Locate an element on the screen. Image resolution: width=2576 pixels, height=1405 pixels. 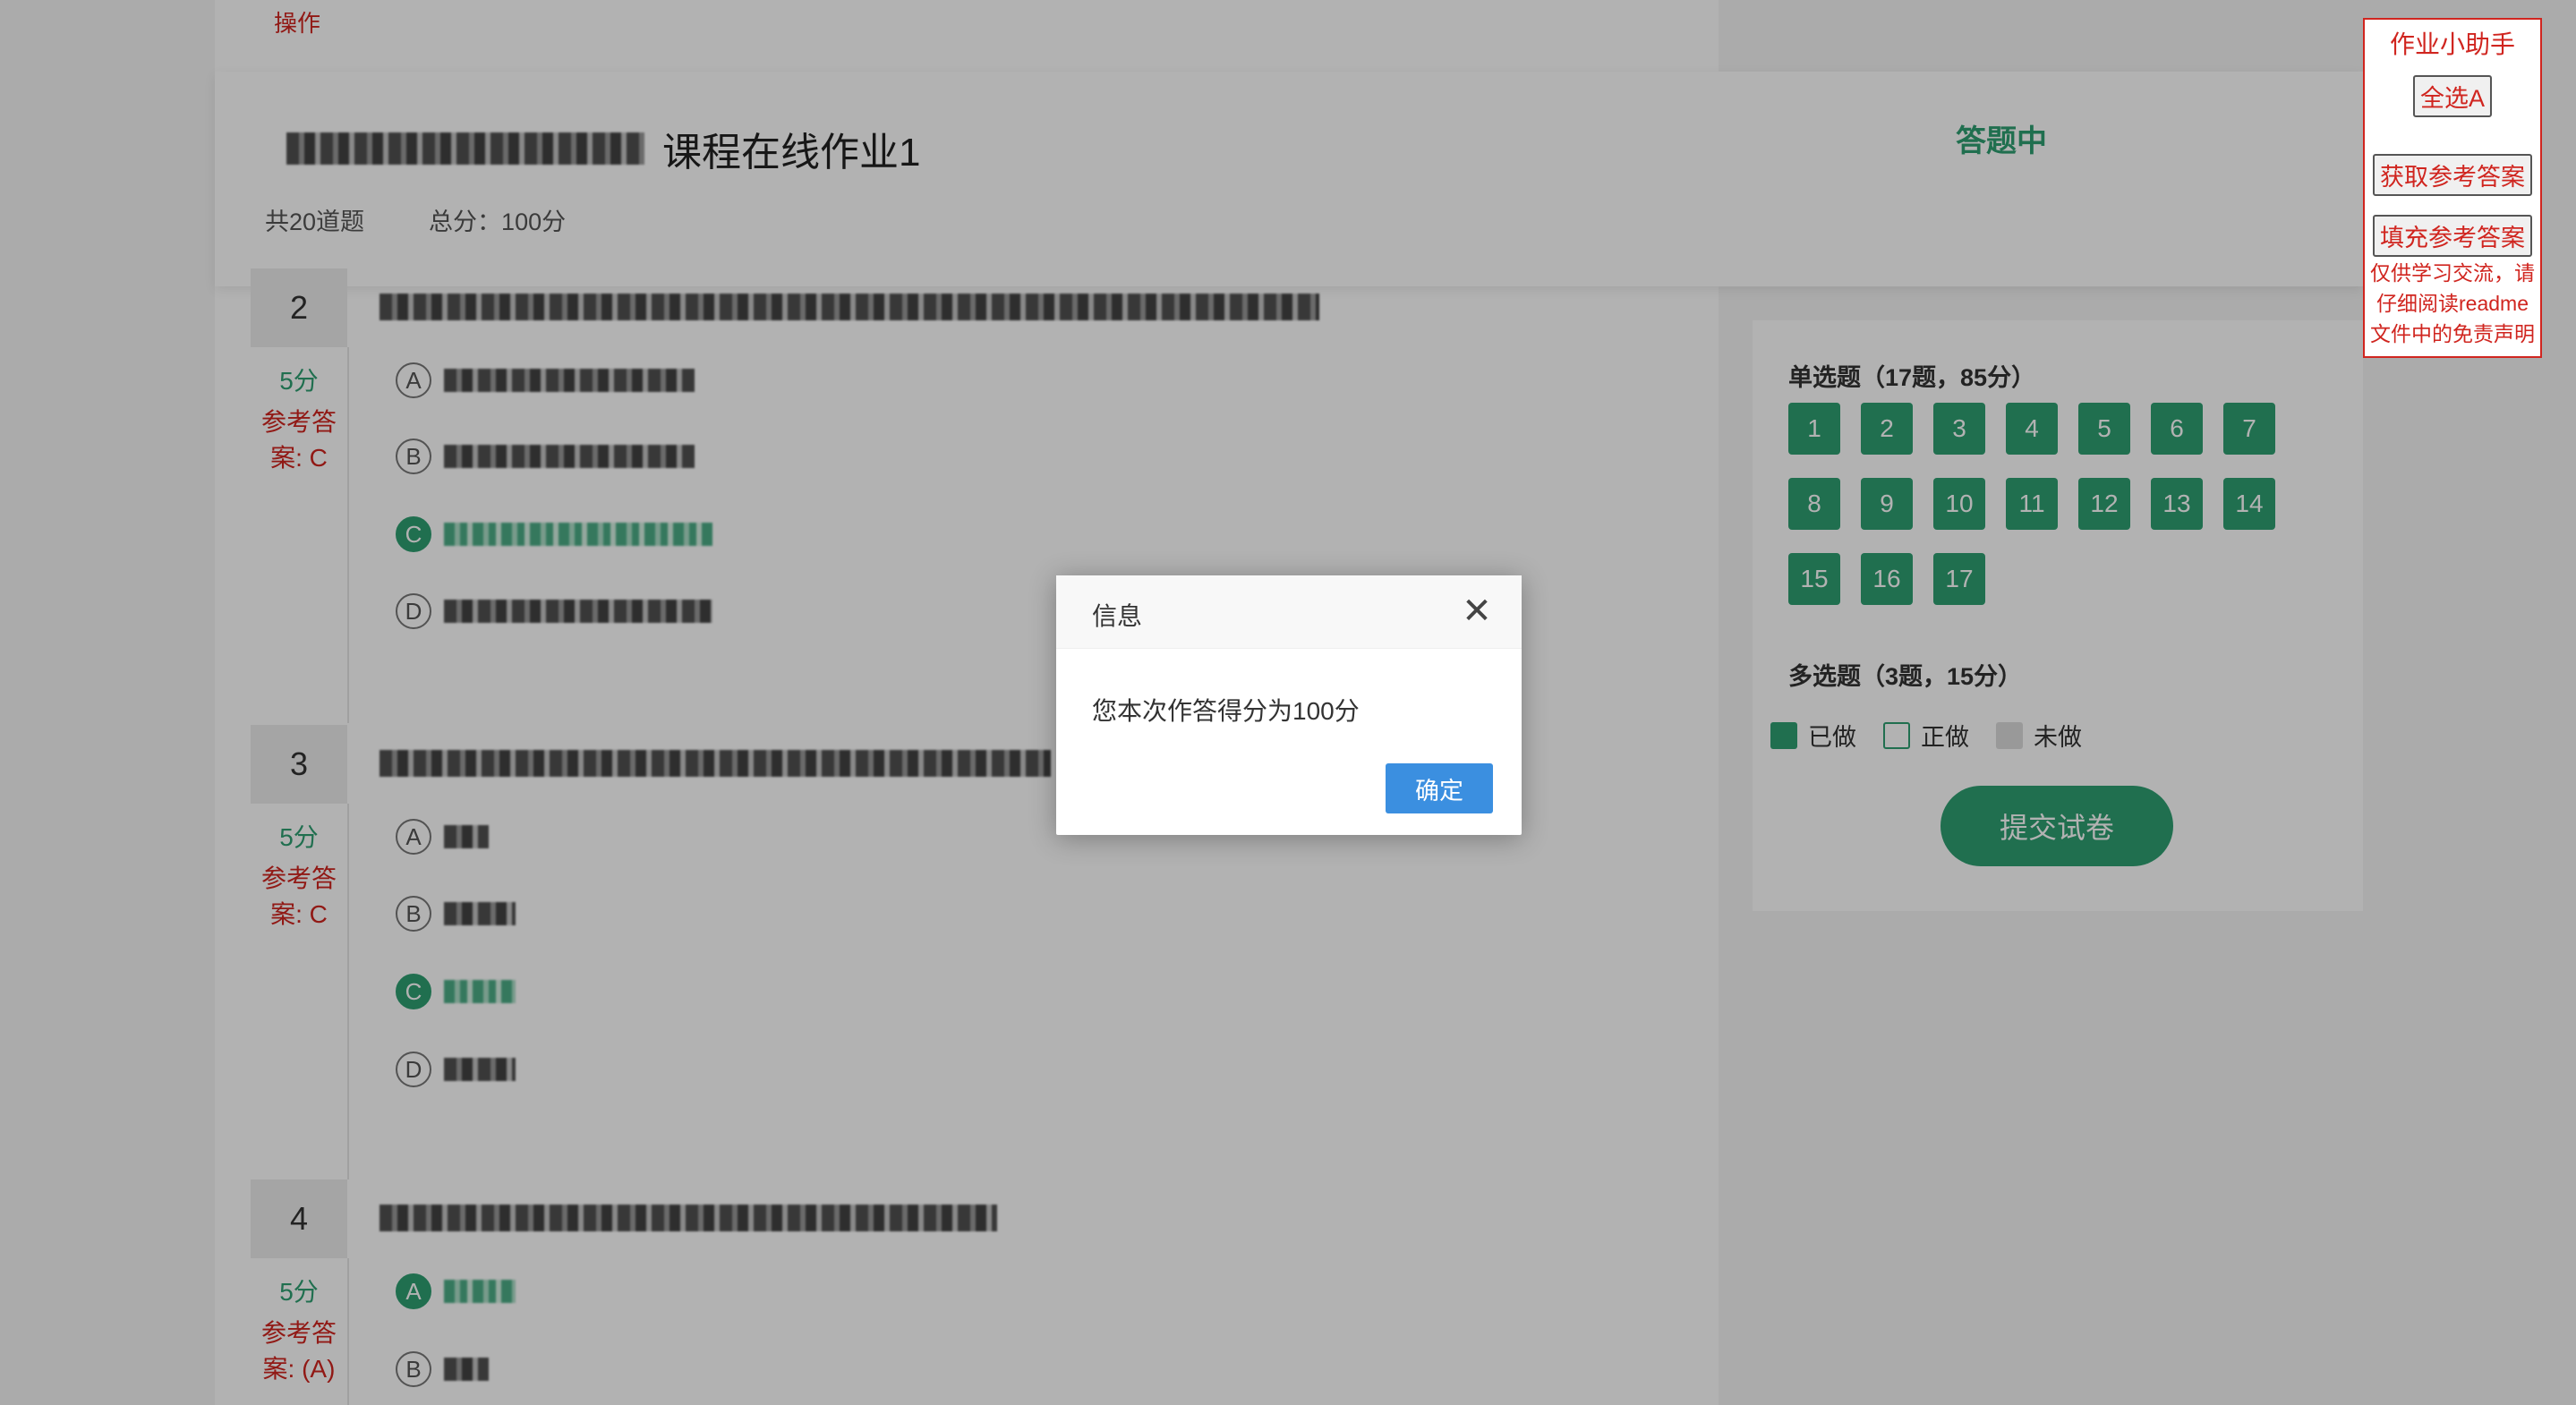
confirm-button: 确定 is located at coordinates (1439, 788).